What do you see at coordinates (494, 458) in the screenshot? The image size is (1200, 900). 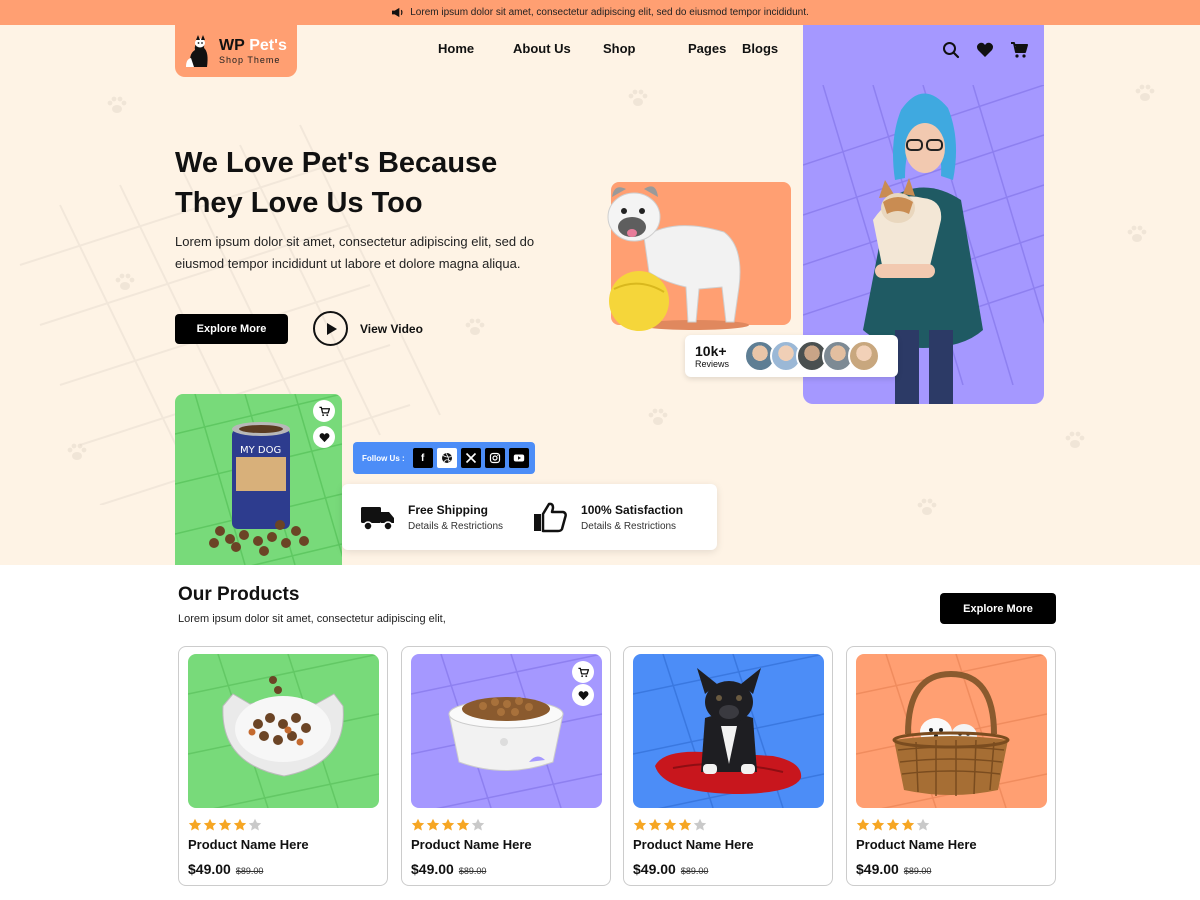 I see `instagram-icon` at bounding box center [494, 458].